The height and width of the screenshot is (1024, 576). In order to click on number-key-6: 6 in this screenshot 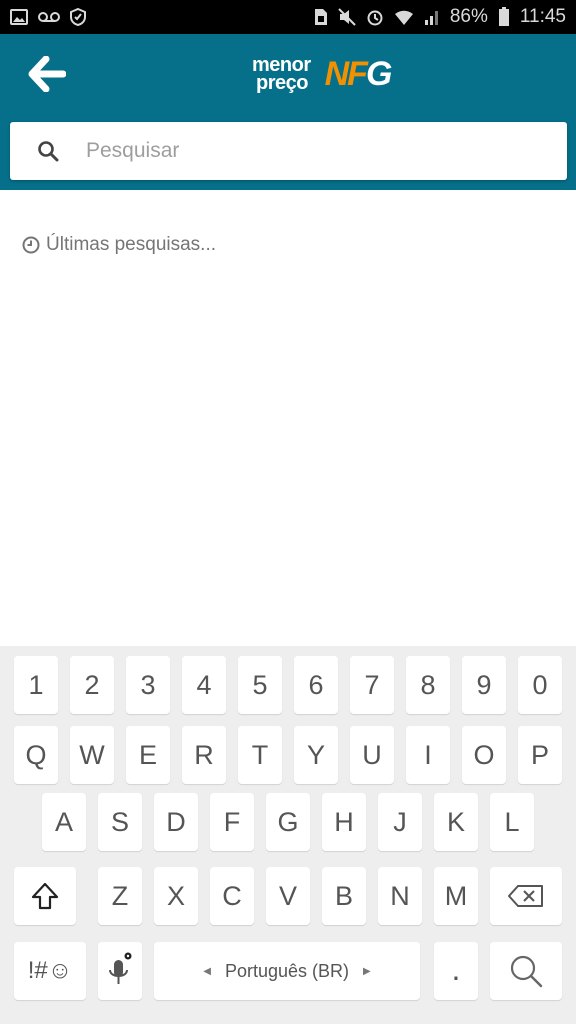, I will do `click(316, 685)`.